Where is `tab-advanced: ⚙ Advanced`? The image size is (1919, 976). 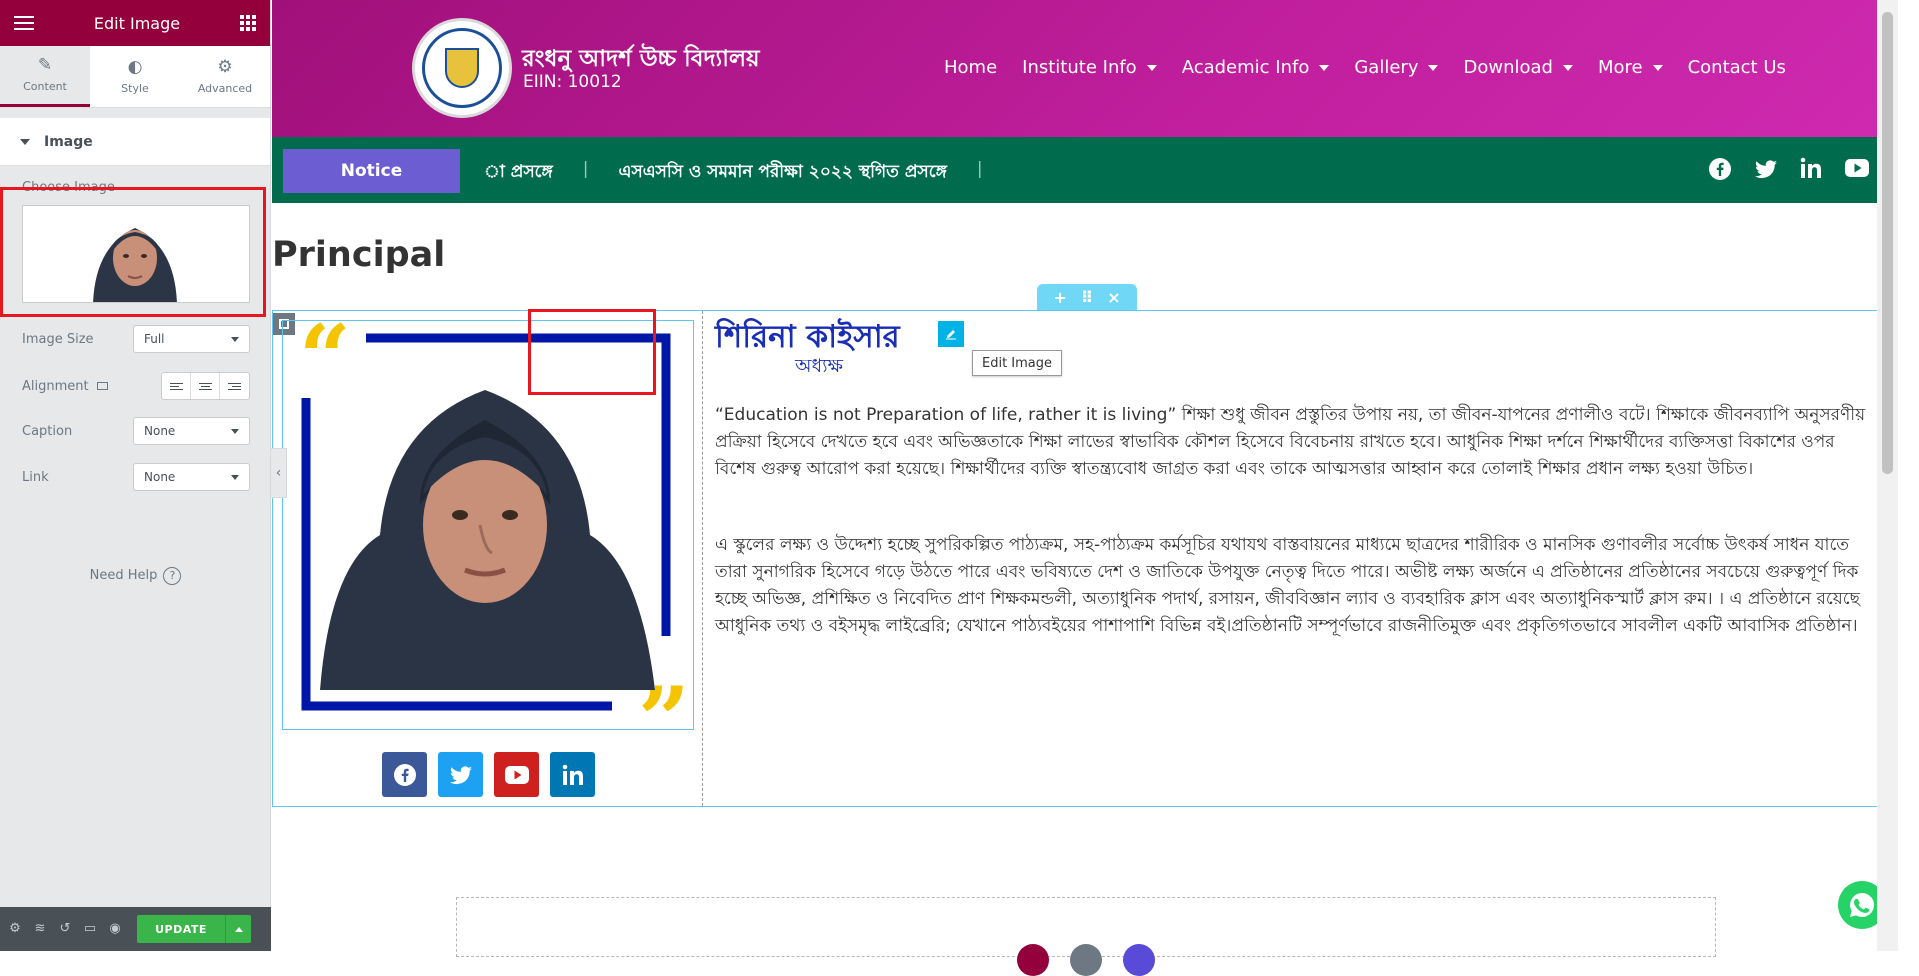
tab-advanced: ⚙ Advanced is located at coordinates (225, 76).